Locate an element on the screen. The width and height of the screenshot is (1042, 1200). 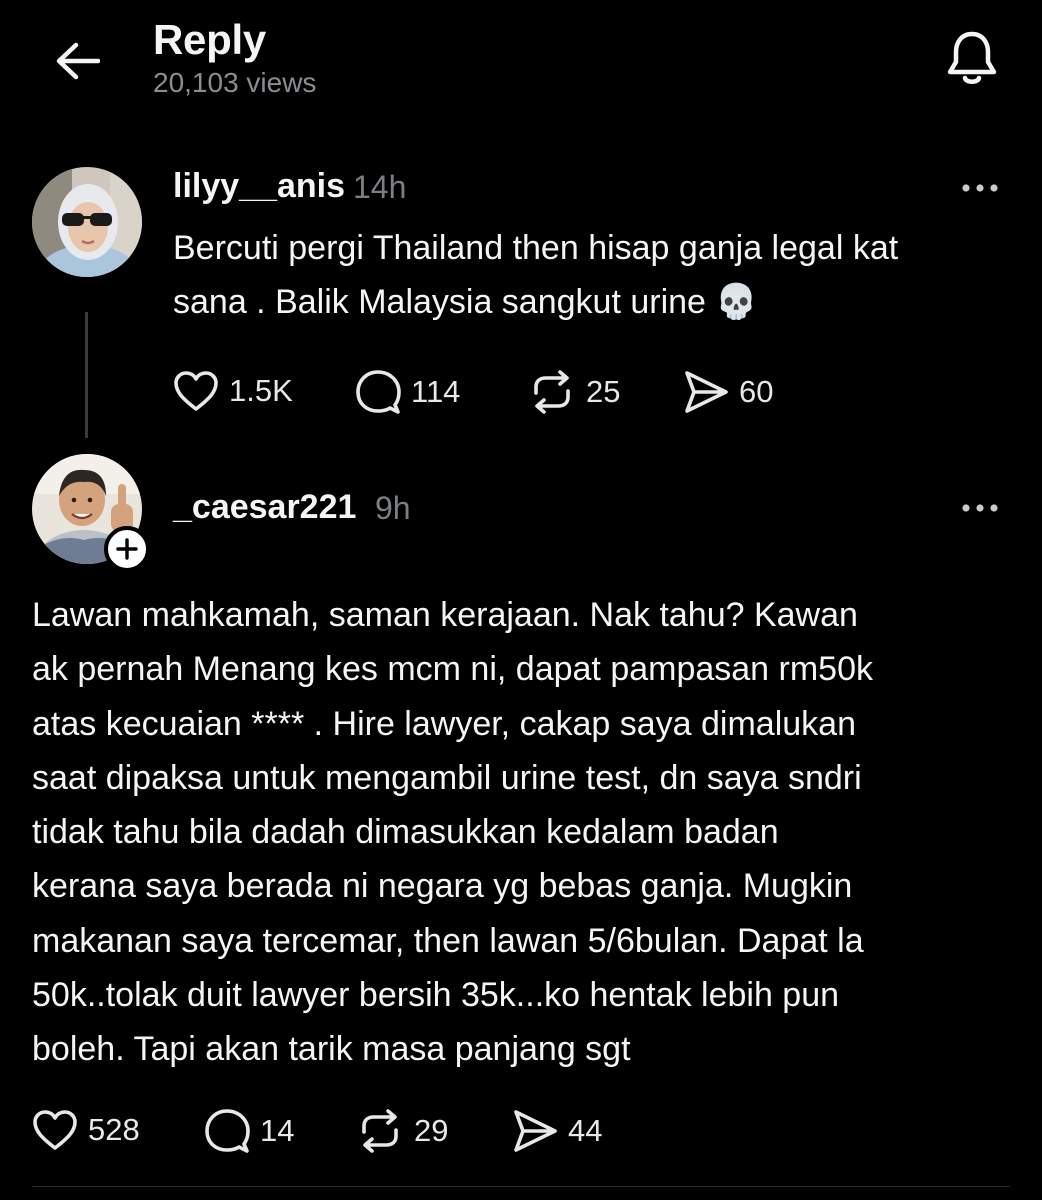
reply-share-count: 44 is located at coordinates (585, 1130).